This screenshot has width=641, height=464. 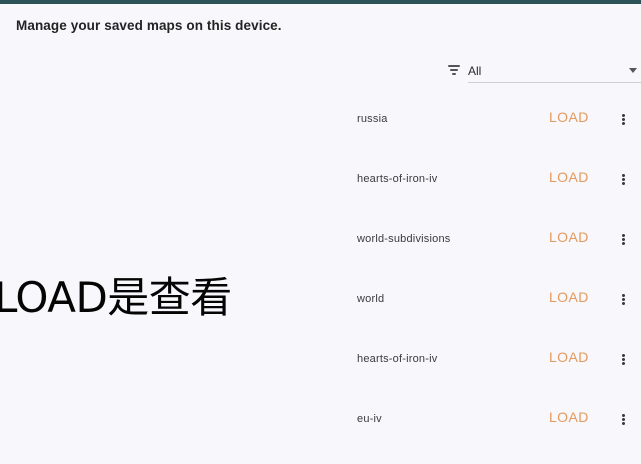 I want to click on list-item: eu-iv LOAD, so click(x=490, y=419).